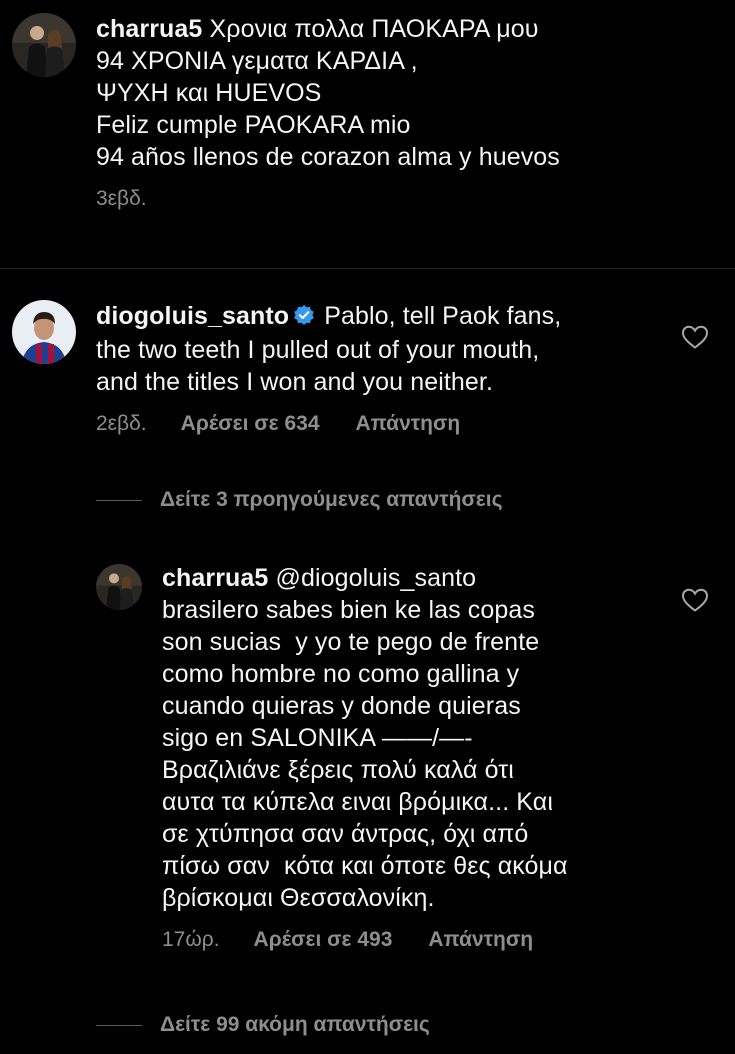 This screenshot has width=735, height=1054. Describe the element at coordinates (250, 424) in the screenshot. I see `likes-count: Αρέσει σε 634` at that location.